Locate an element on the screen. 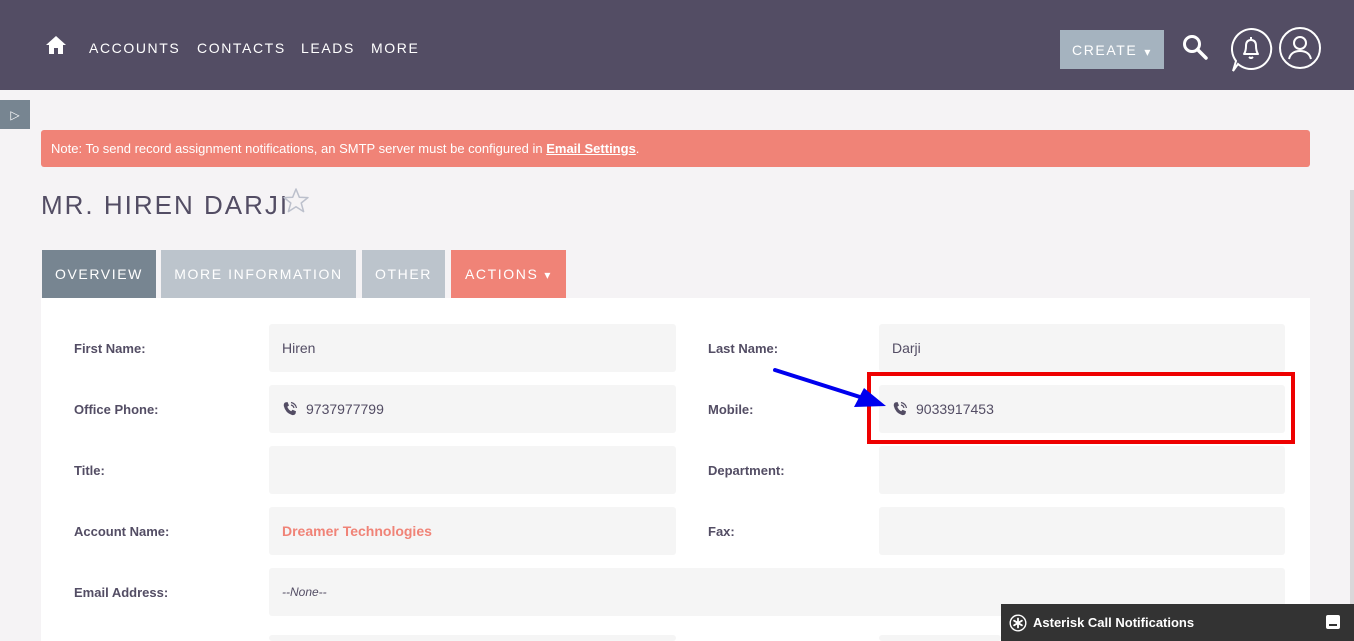  create-button: CREATE ▾ is located at coordinates (1112, 49).